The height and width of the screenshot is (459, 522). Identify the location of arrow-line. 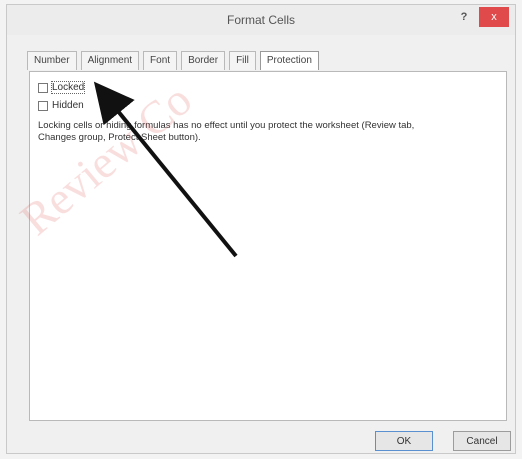
(165, 169).